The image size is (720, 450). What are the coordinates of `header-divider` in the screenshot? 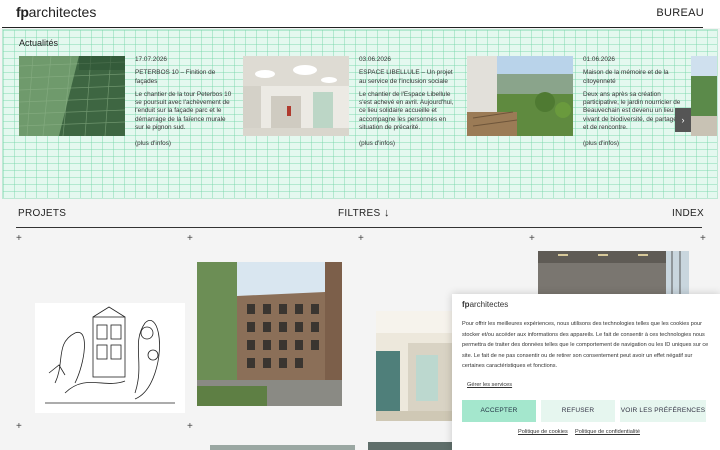 It's located at (352, 27).